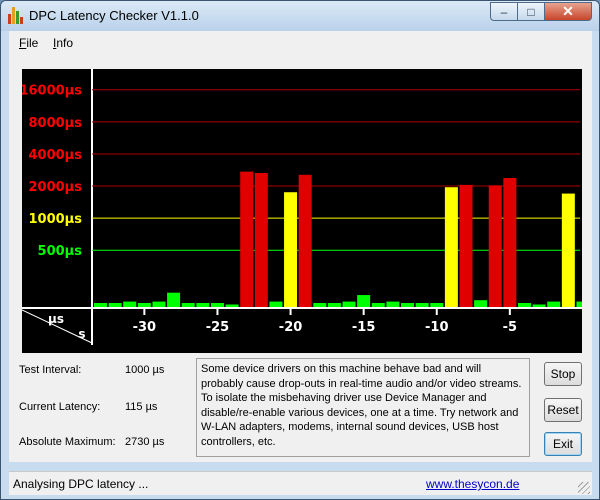 The width and height of the screenshot is (600, 500). I want to click on x-tick-label: -20, so click(291, 327).